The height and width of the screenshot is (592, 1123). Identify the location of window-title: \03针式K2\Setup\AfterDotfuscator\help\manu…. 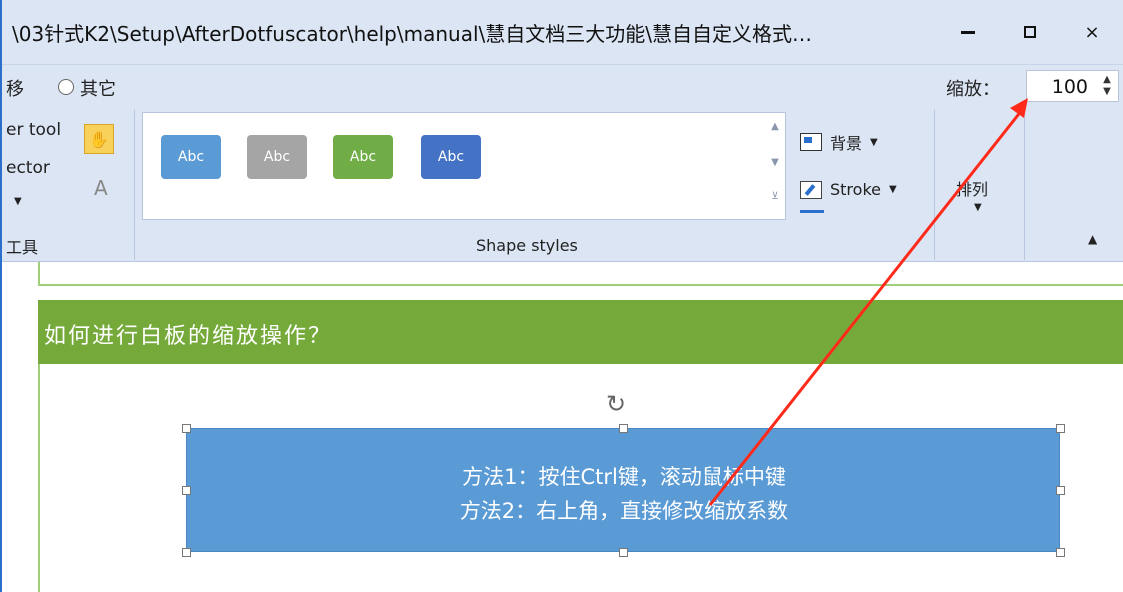
(412, 34).